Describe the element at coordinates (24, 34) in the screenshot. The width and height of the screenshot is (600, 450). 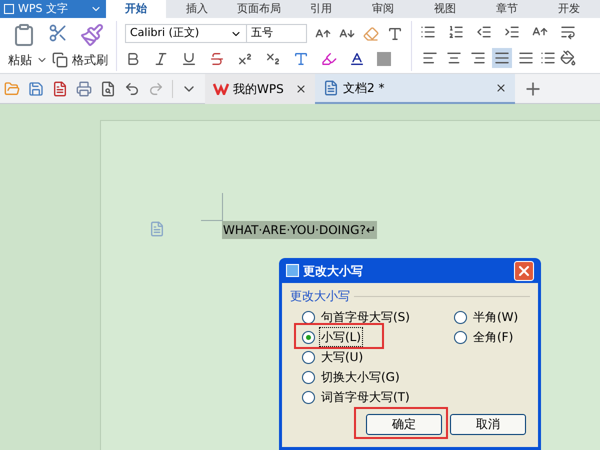
I see `clipboard-icon` at that location.